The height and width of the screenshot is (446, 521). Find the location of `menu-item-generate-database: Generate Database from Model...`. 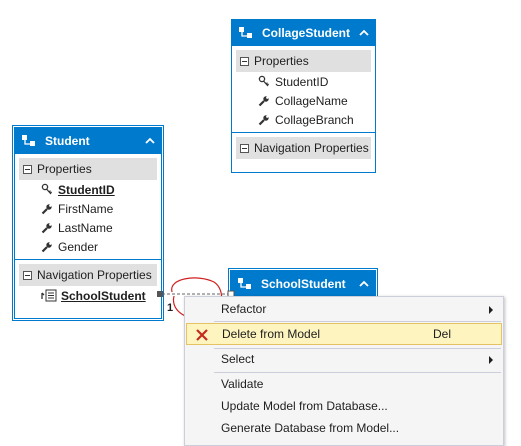

menu-item-generate-database: Generate Database from Model... is located at coordinates (344, 428).